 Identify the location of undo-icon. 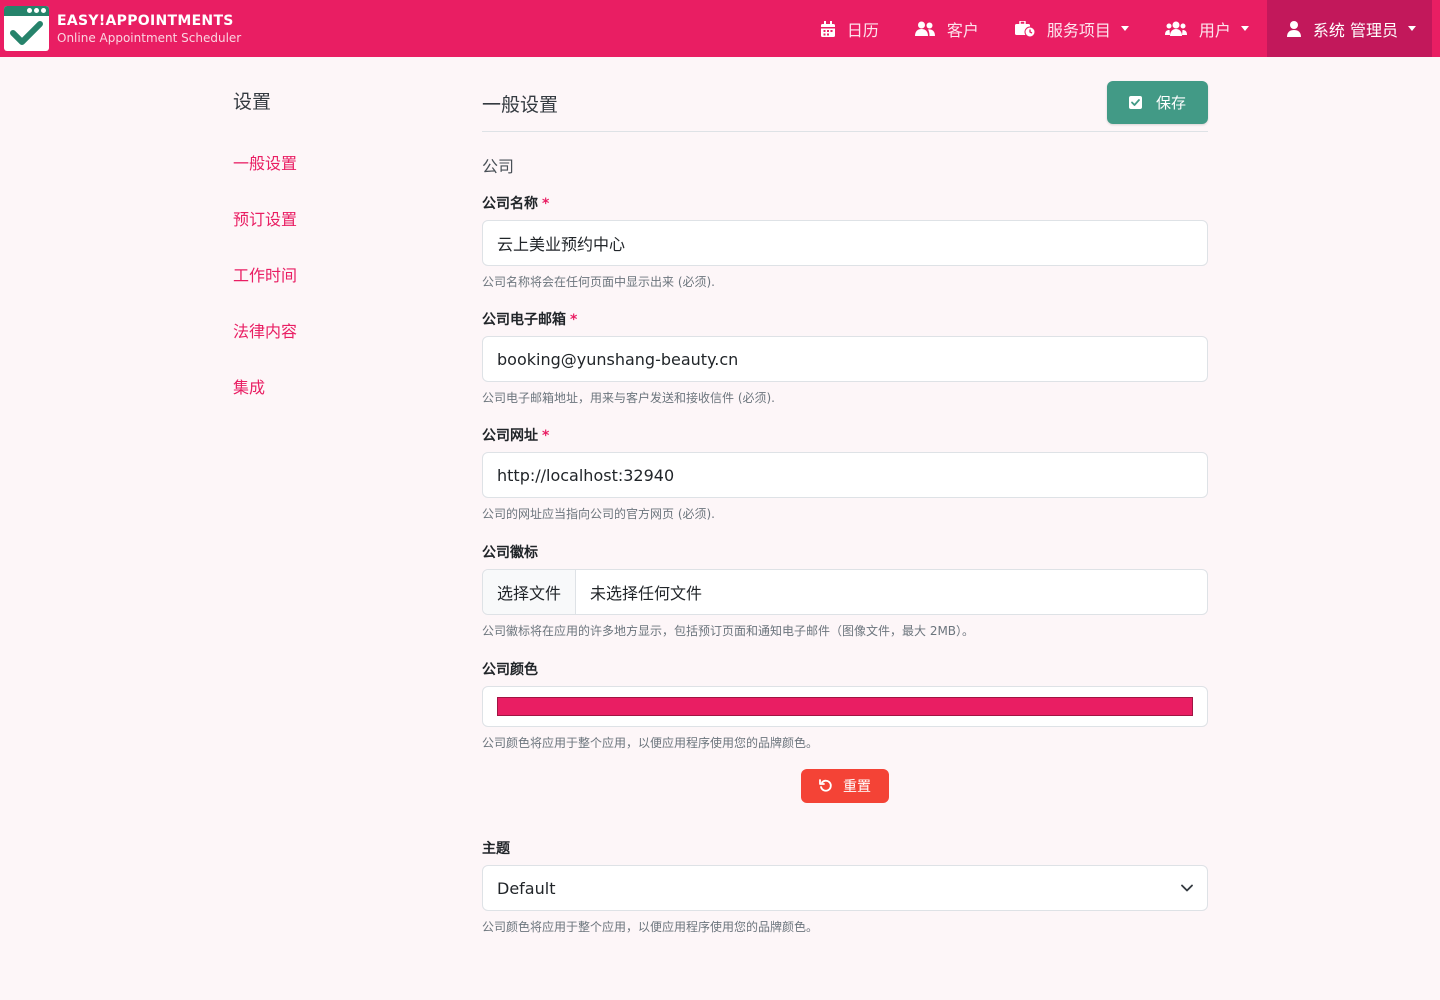
(825, 785).